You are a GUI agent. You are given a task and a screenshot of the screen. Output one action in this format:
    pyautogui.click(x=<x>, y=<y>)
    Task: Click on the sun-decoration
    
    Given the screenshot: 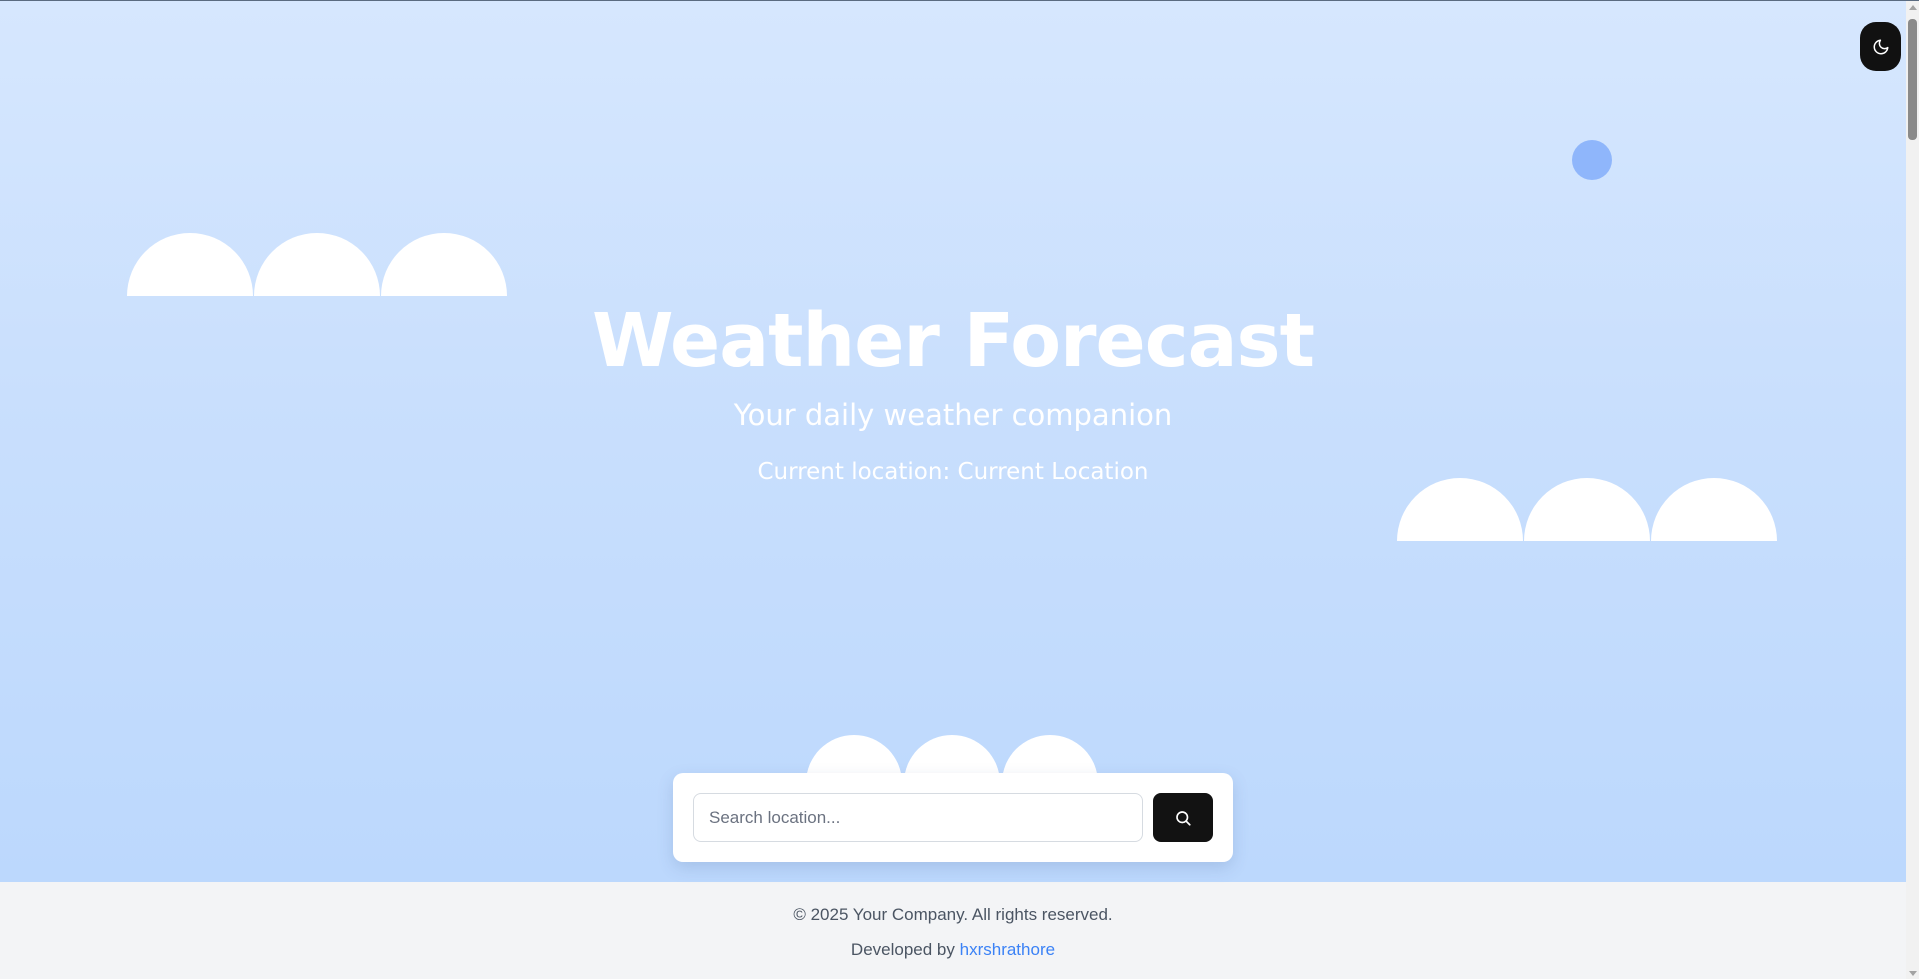 What is the action you would take?
    pyautogui.click(x=1592, y=160)
    